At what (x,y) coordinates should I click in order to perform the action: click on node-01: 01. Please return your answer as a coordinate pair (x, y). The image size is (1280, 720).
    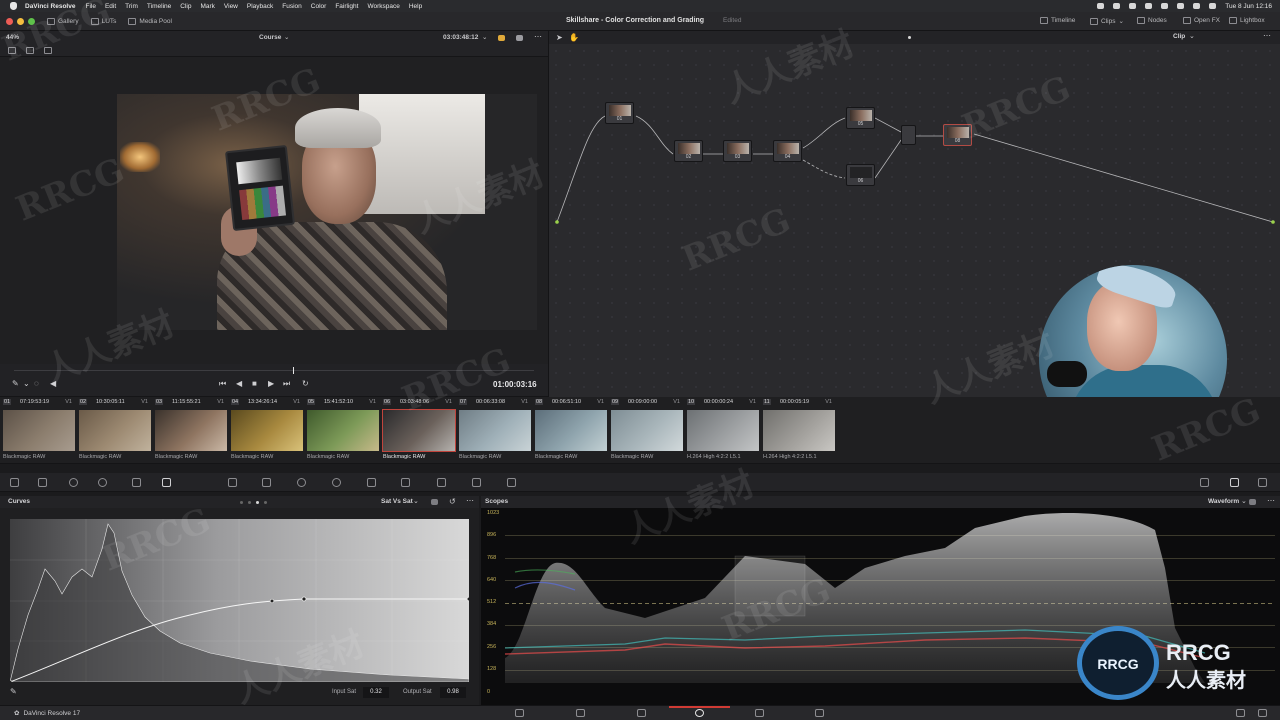
    Looking at the image, I should click on (619, 113).